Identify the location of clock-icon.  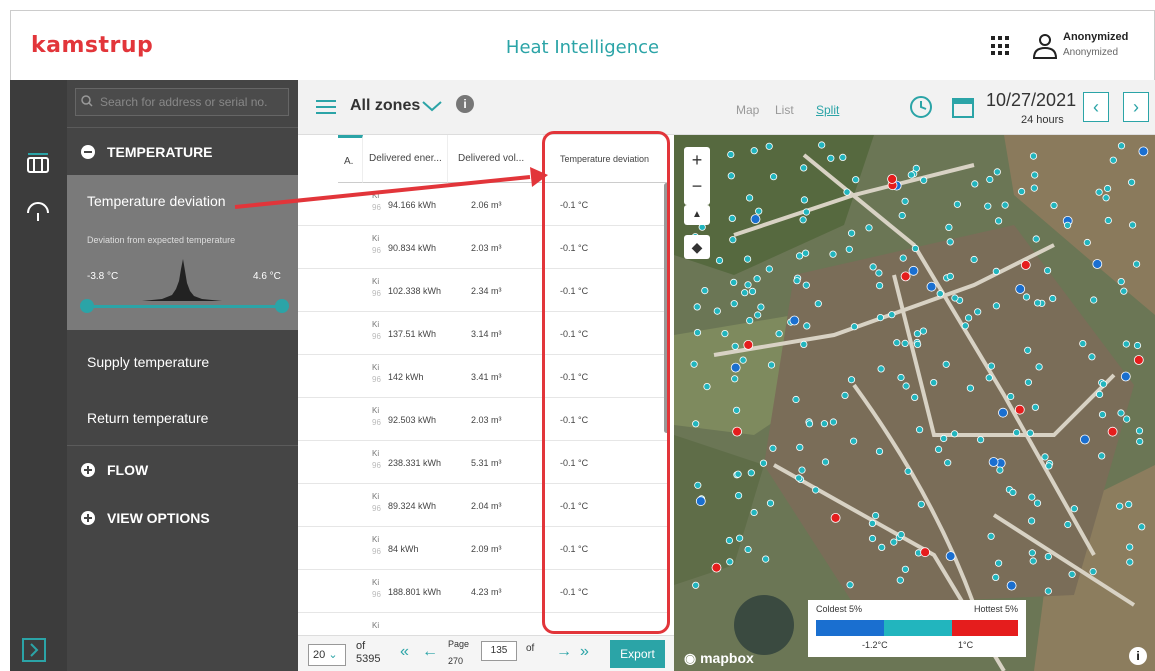
(921, 107).